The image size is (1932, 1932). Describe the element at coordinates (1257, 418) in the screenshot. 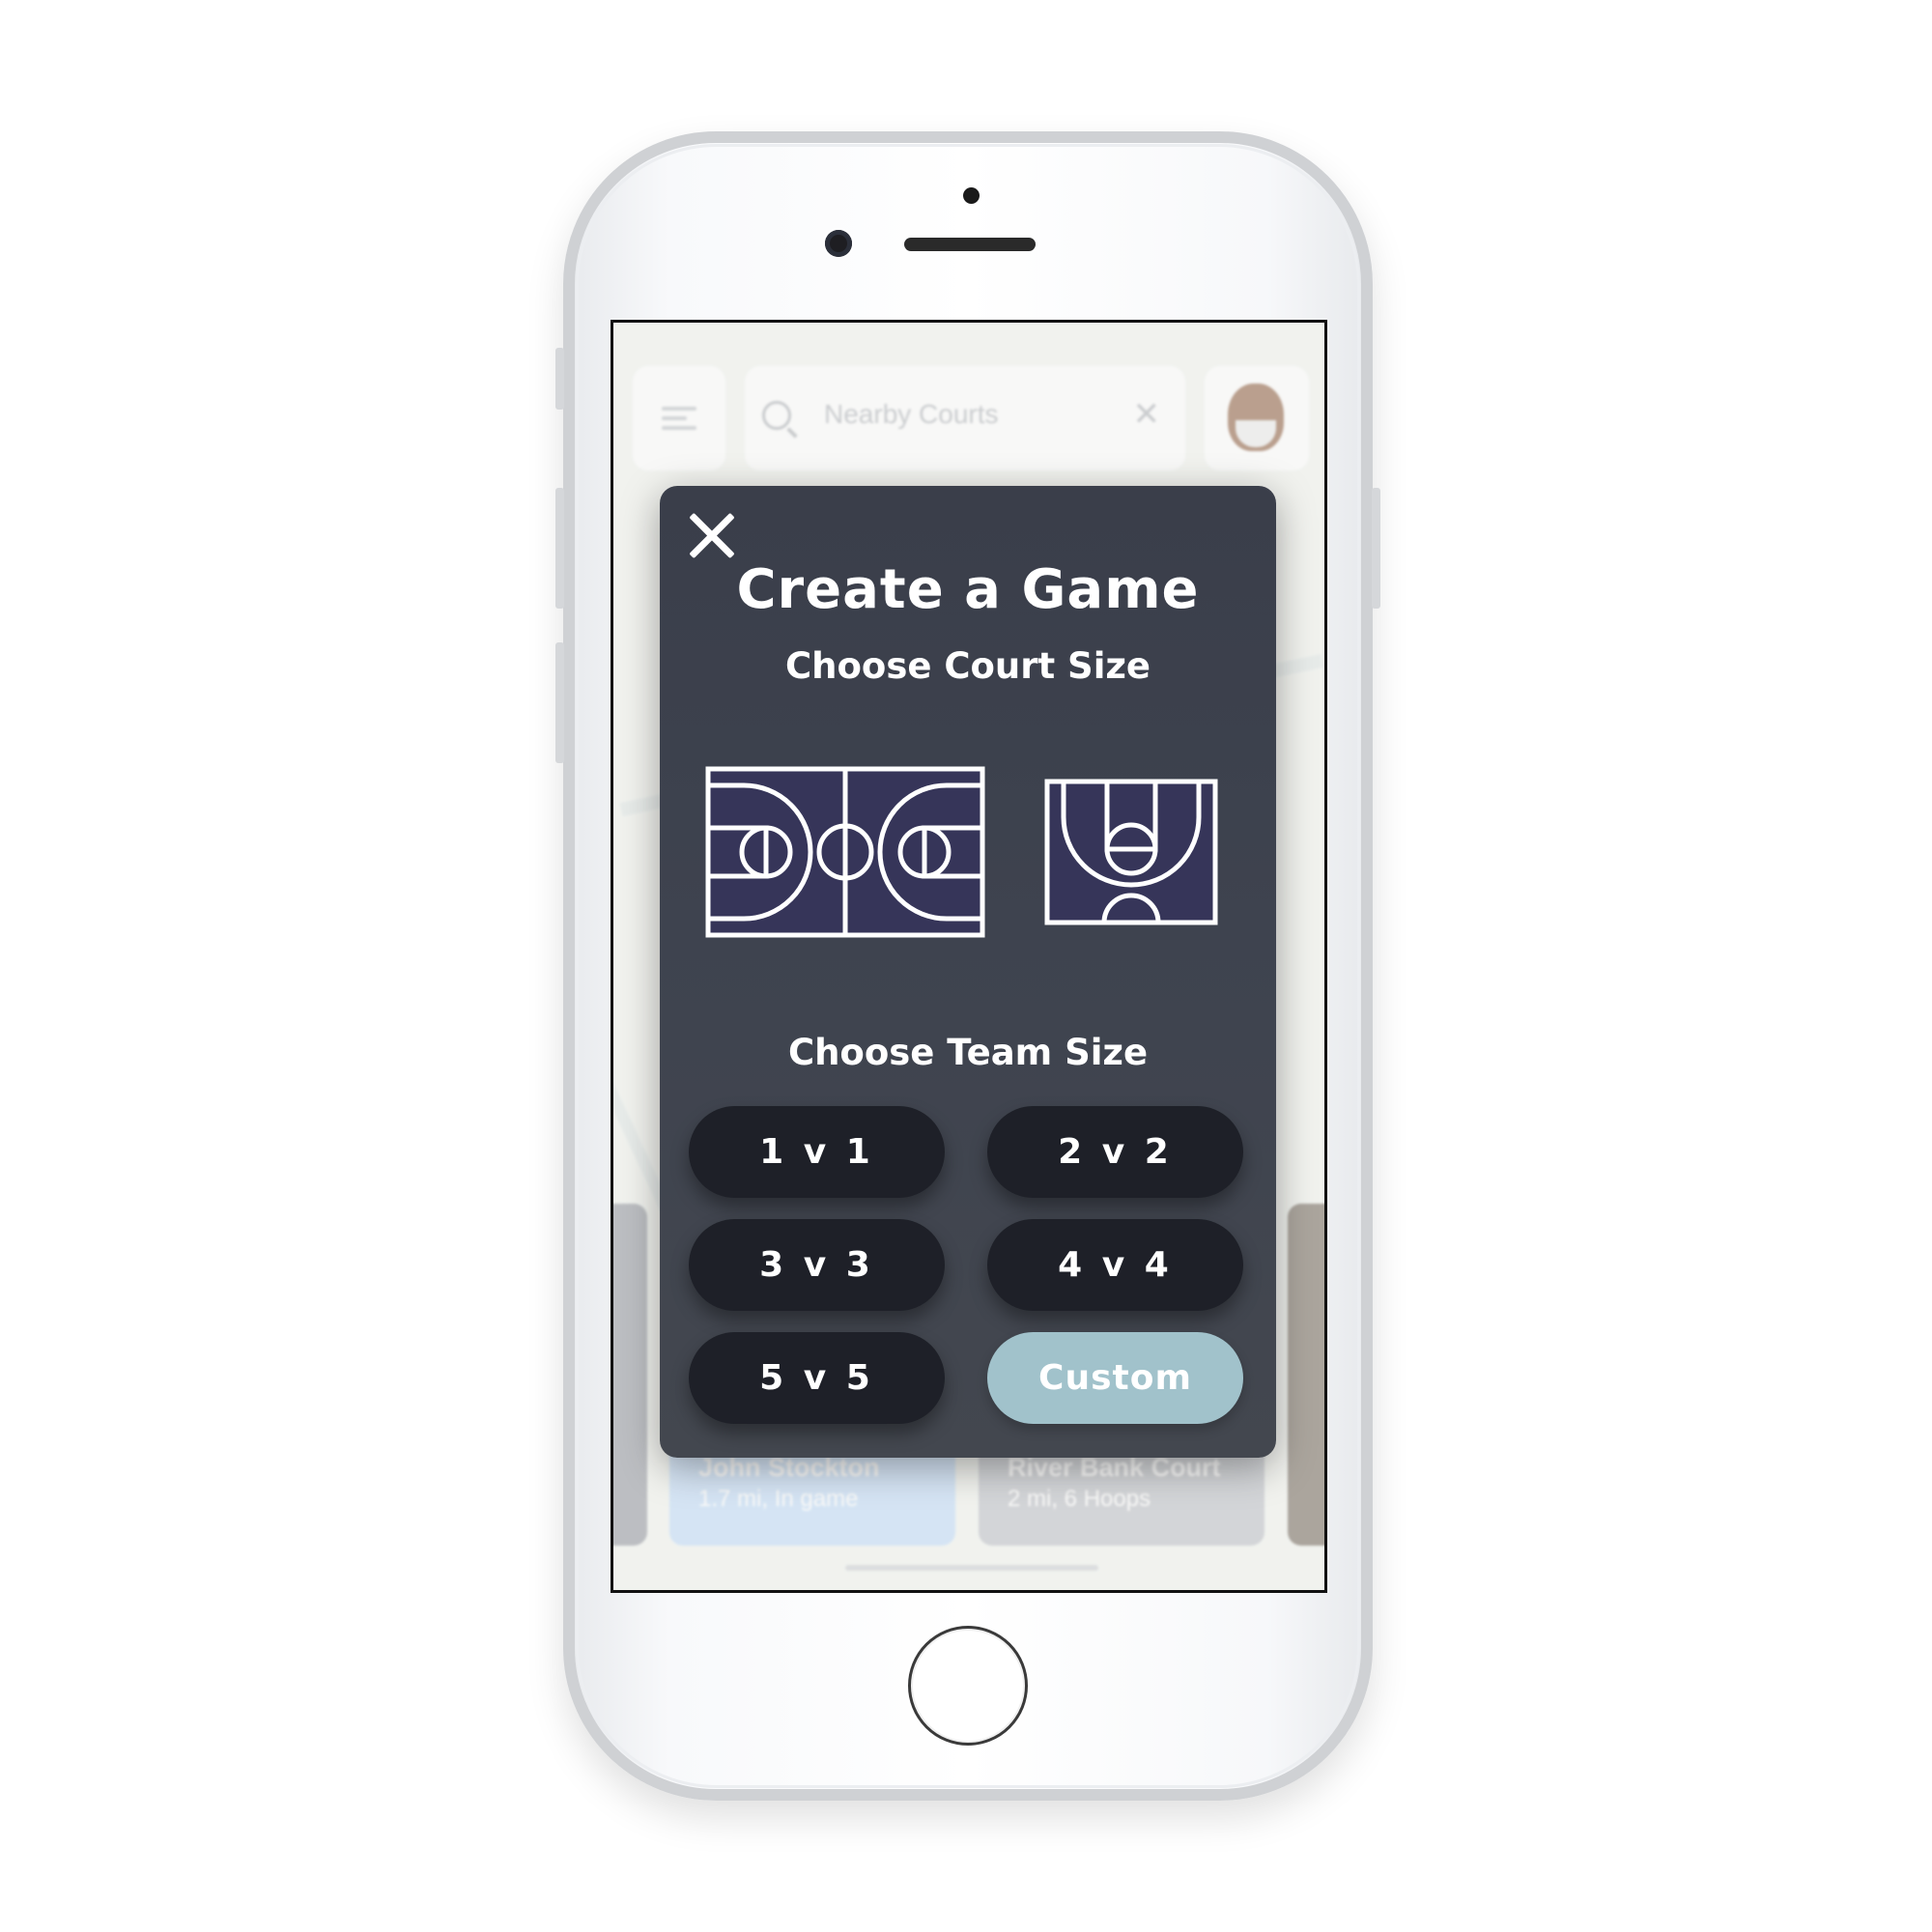

I see `profile-button` at that location.